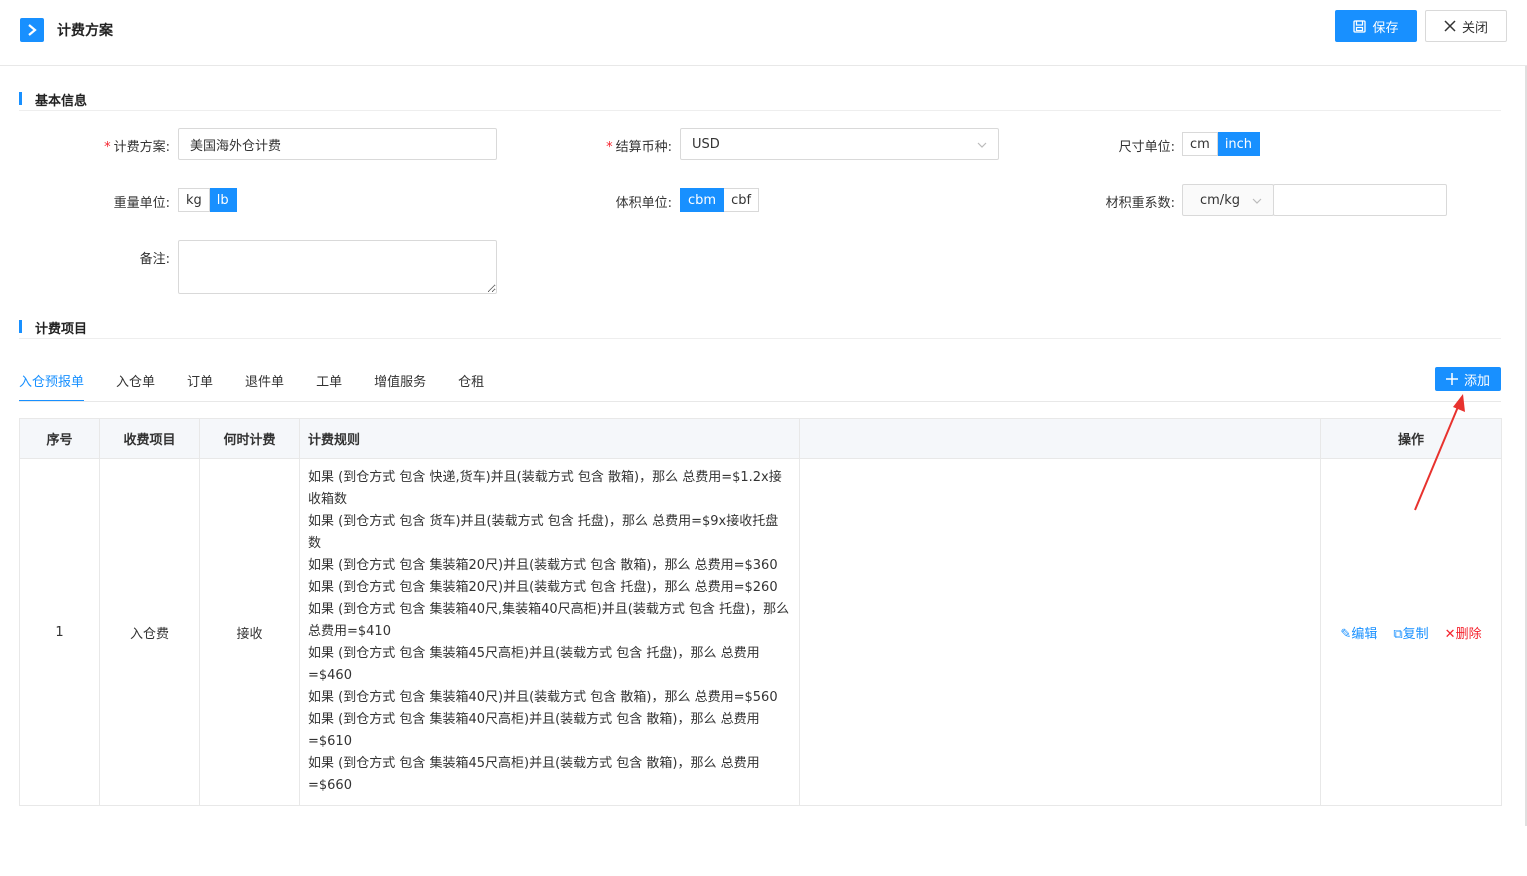  I want to click on weight-unit-toggle: kg lb, so click(207, 200).